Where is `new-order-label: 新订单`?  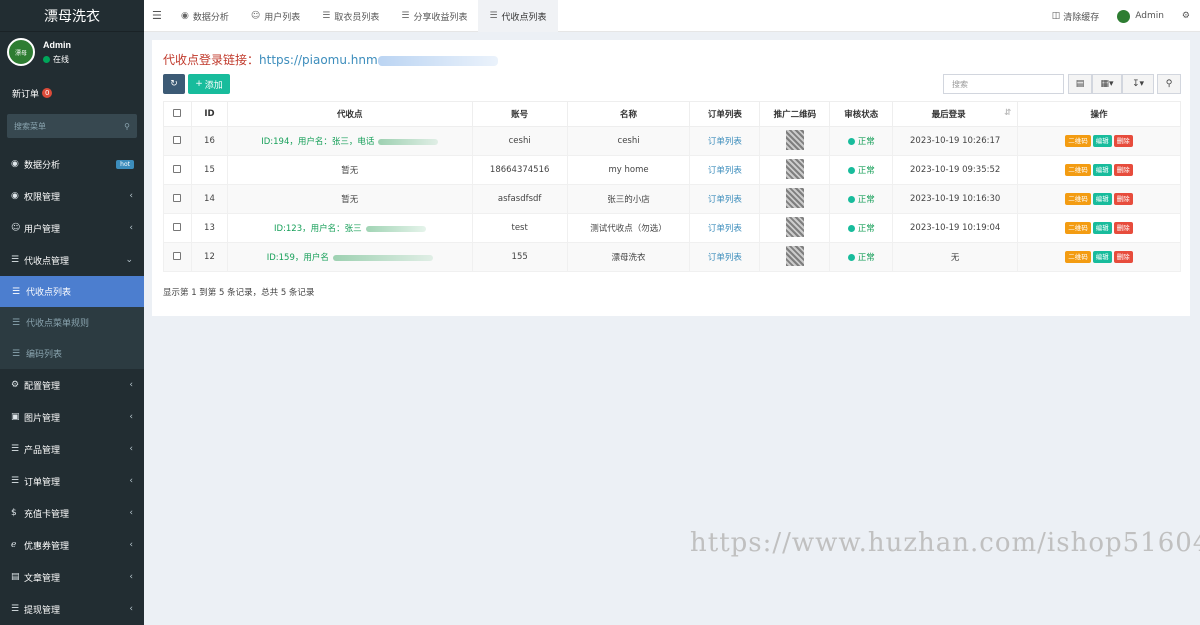 new-order-label: 新订单 is located at coordinates (26, 94).